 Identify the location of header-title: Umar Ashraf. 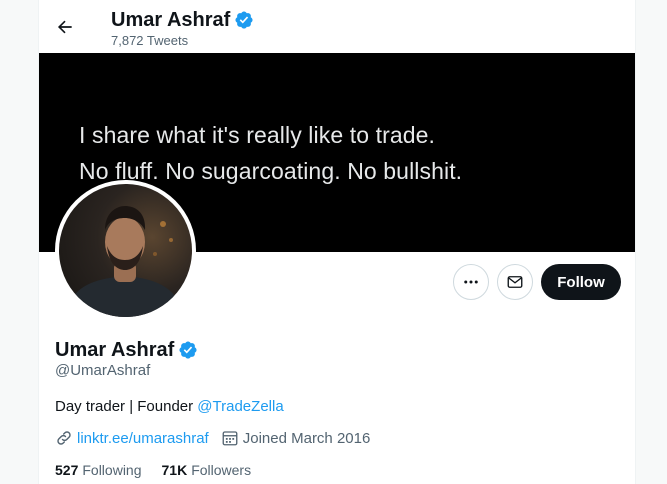
(182, 20).